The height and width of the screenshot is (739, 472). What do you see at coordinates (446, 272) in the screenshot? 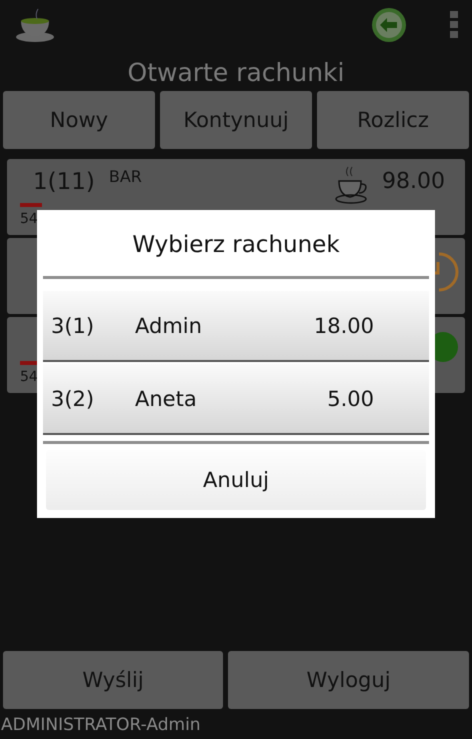
I see `clock-icon` at bounding box center [446, 272].